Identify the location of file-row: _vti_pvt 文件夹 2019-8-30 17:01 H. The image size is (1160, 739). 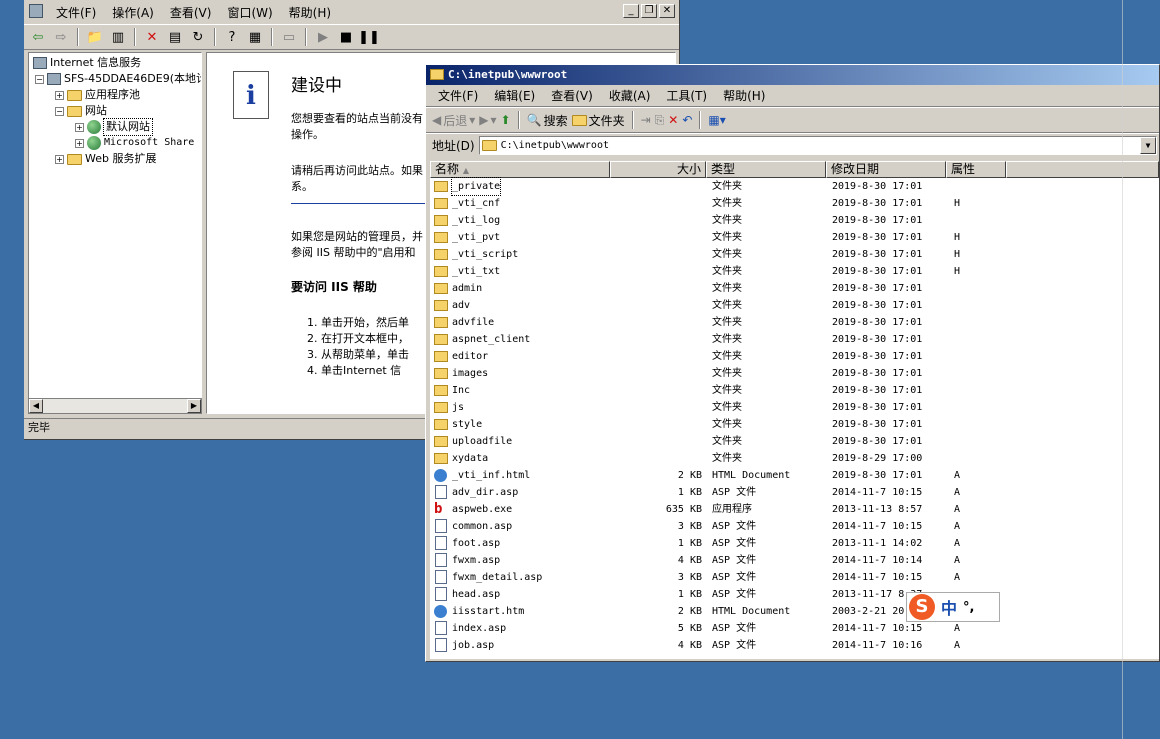
(794, 237).